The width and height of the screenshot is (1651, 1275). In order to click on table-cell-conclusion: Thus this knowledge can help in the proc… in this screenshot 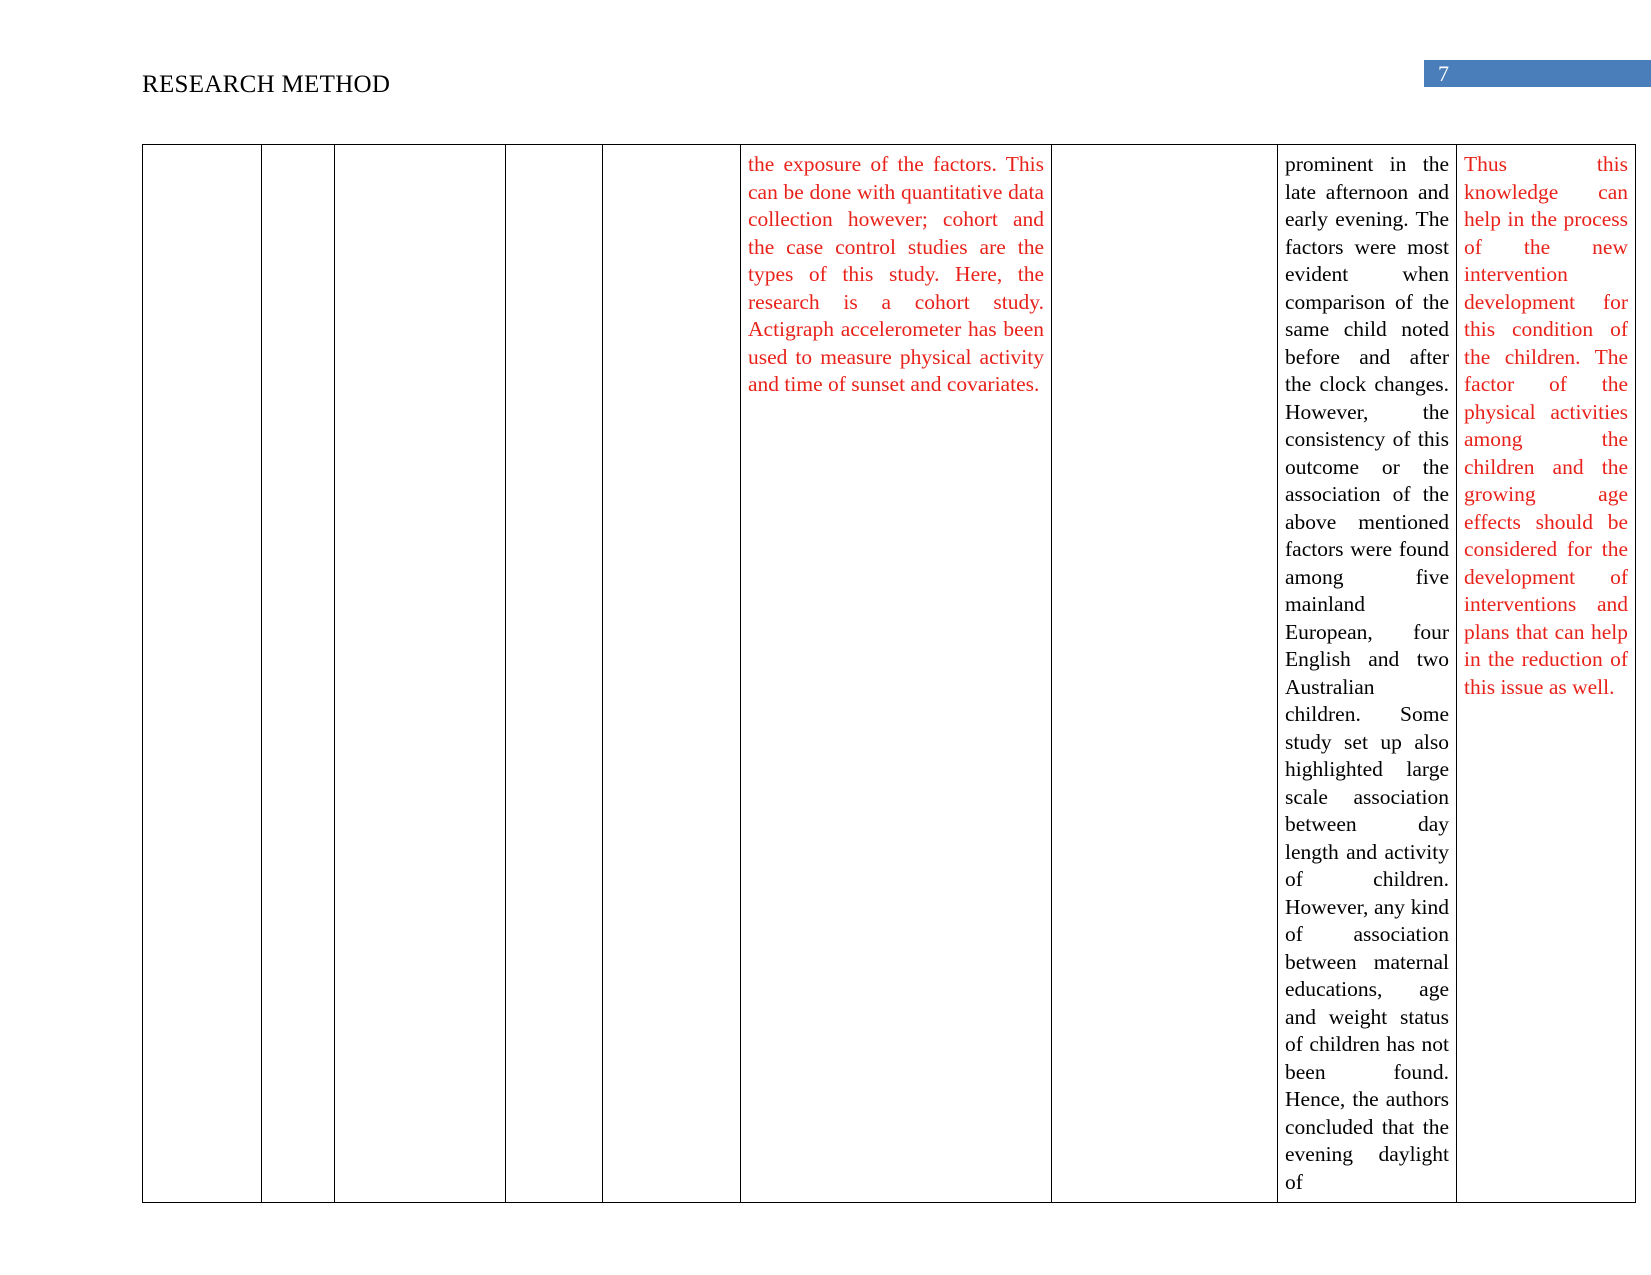, I will do `click(1546, 673)`.